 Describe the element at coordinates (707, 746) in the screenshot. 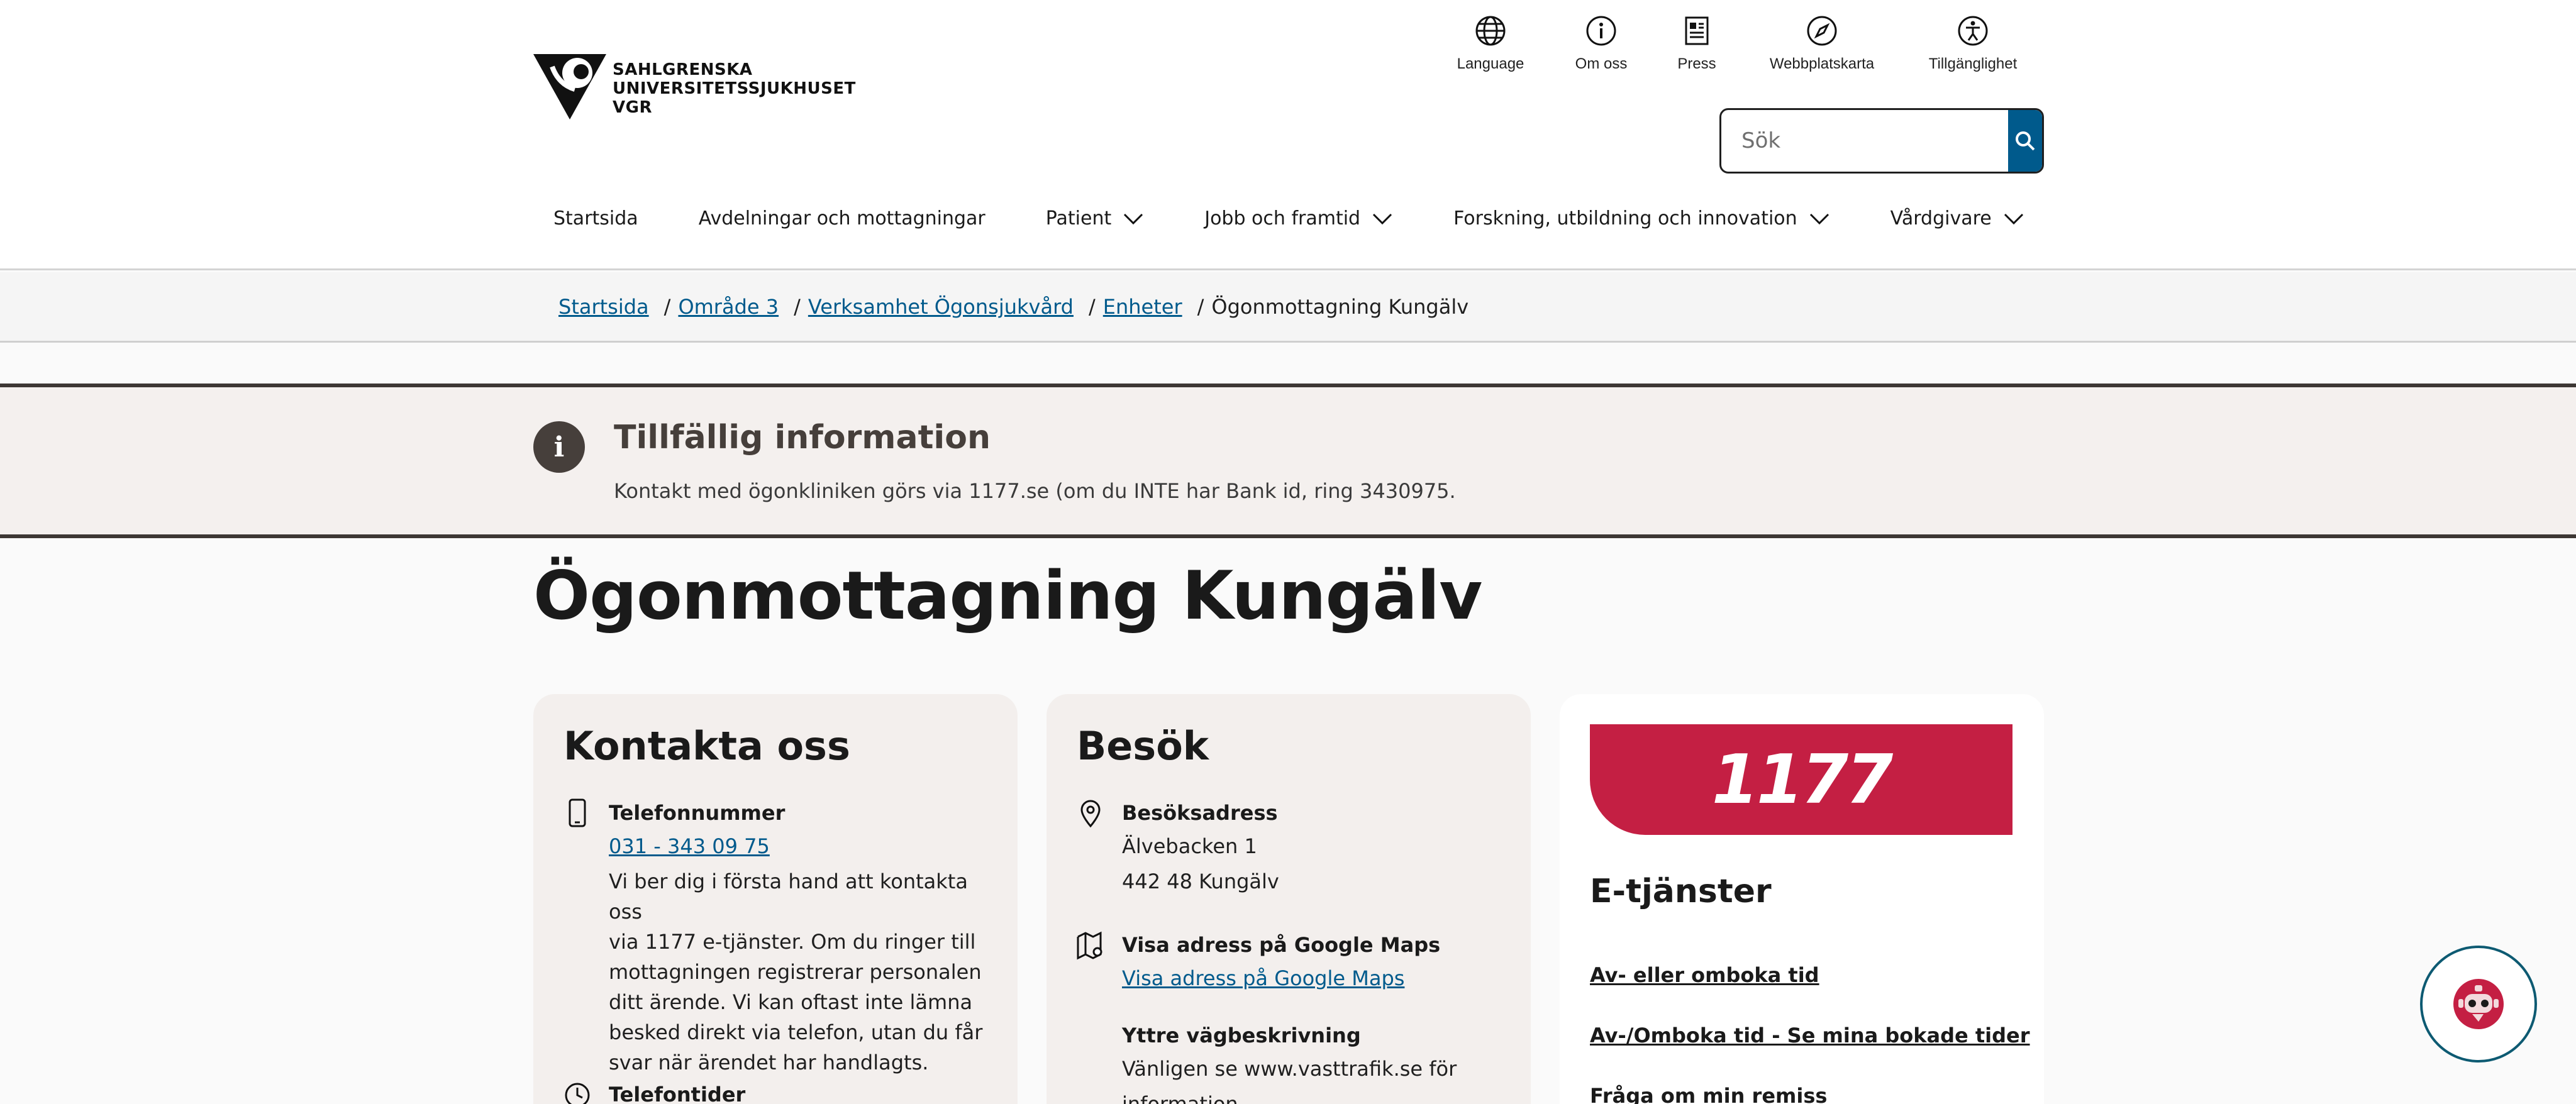

I see `contact-title: Kontakta oss` at that location.